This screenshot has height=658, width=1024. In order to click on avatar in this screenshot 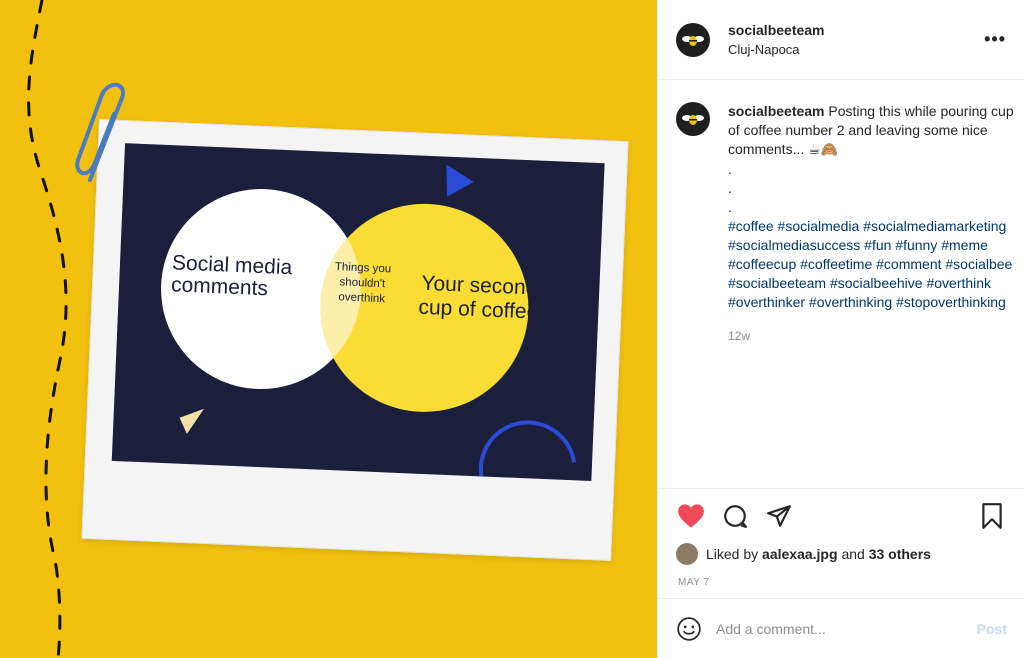, I will do `click(693, 39)`.